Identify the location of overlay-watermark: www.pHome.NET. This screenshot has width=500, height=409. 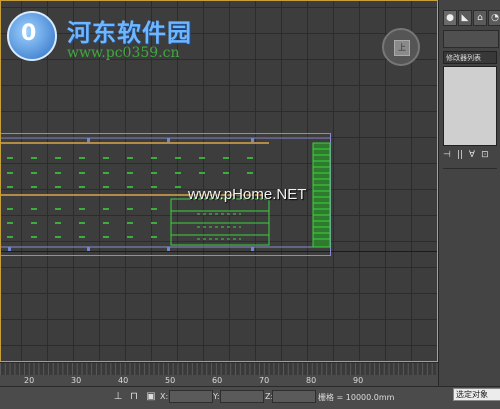
(247, 194).